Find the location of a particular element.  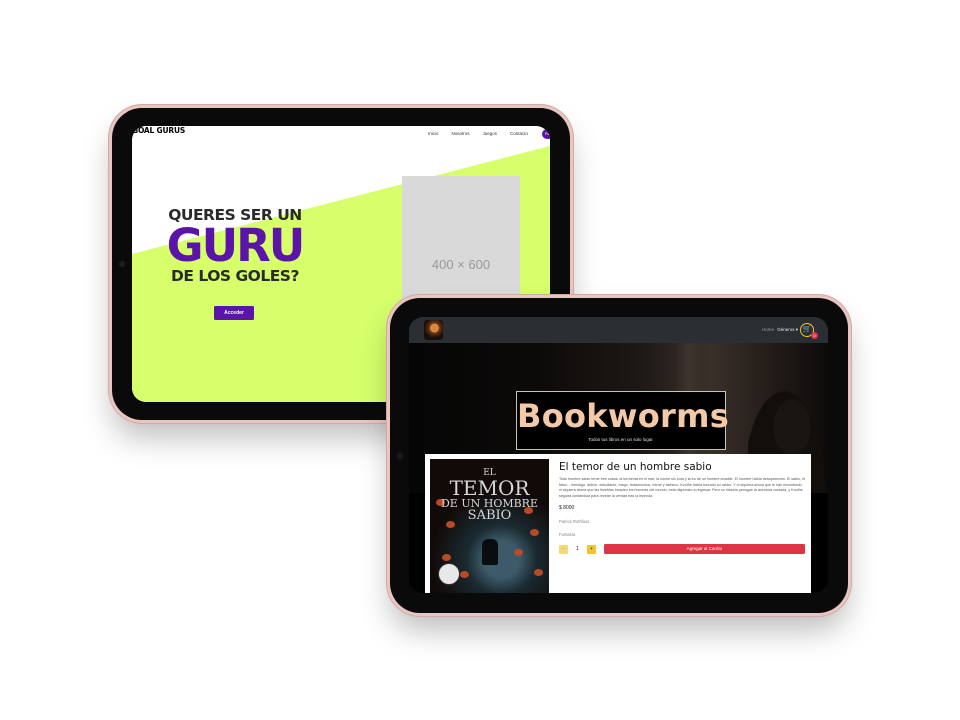

nav-link-juegos: Juegos is located at coordinates (489, 133).